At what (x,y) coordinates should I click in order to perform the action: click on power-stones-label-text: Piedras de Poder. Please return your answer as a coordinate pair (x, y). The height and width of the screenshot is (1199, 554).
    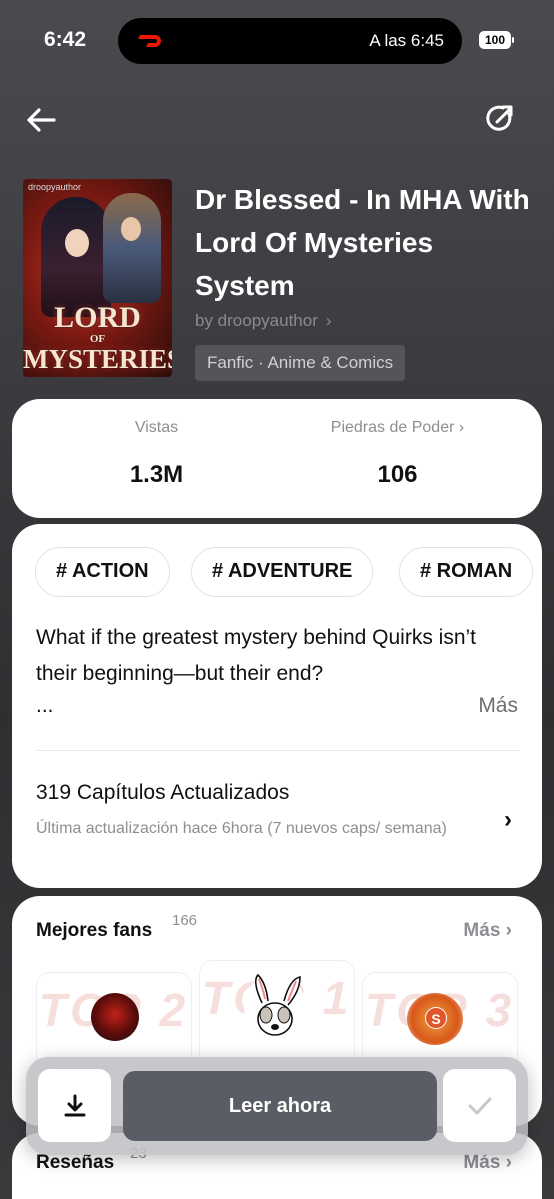
    Looking at the image, I should click on (392, 427).